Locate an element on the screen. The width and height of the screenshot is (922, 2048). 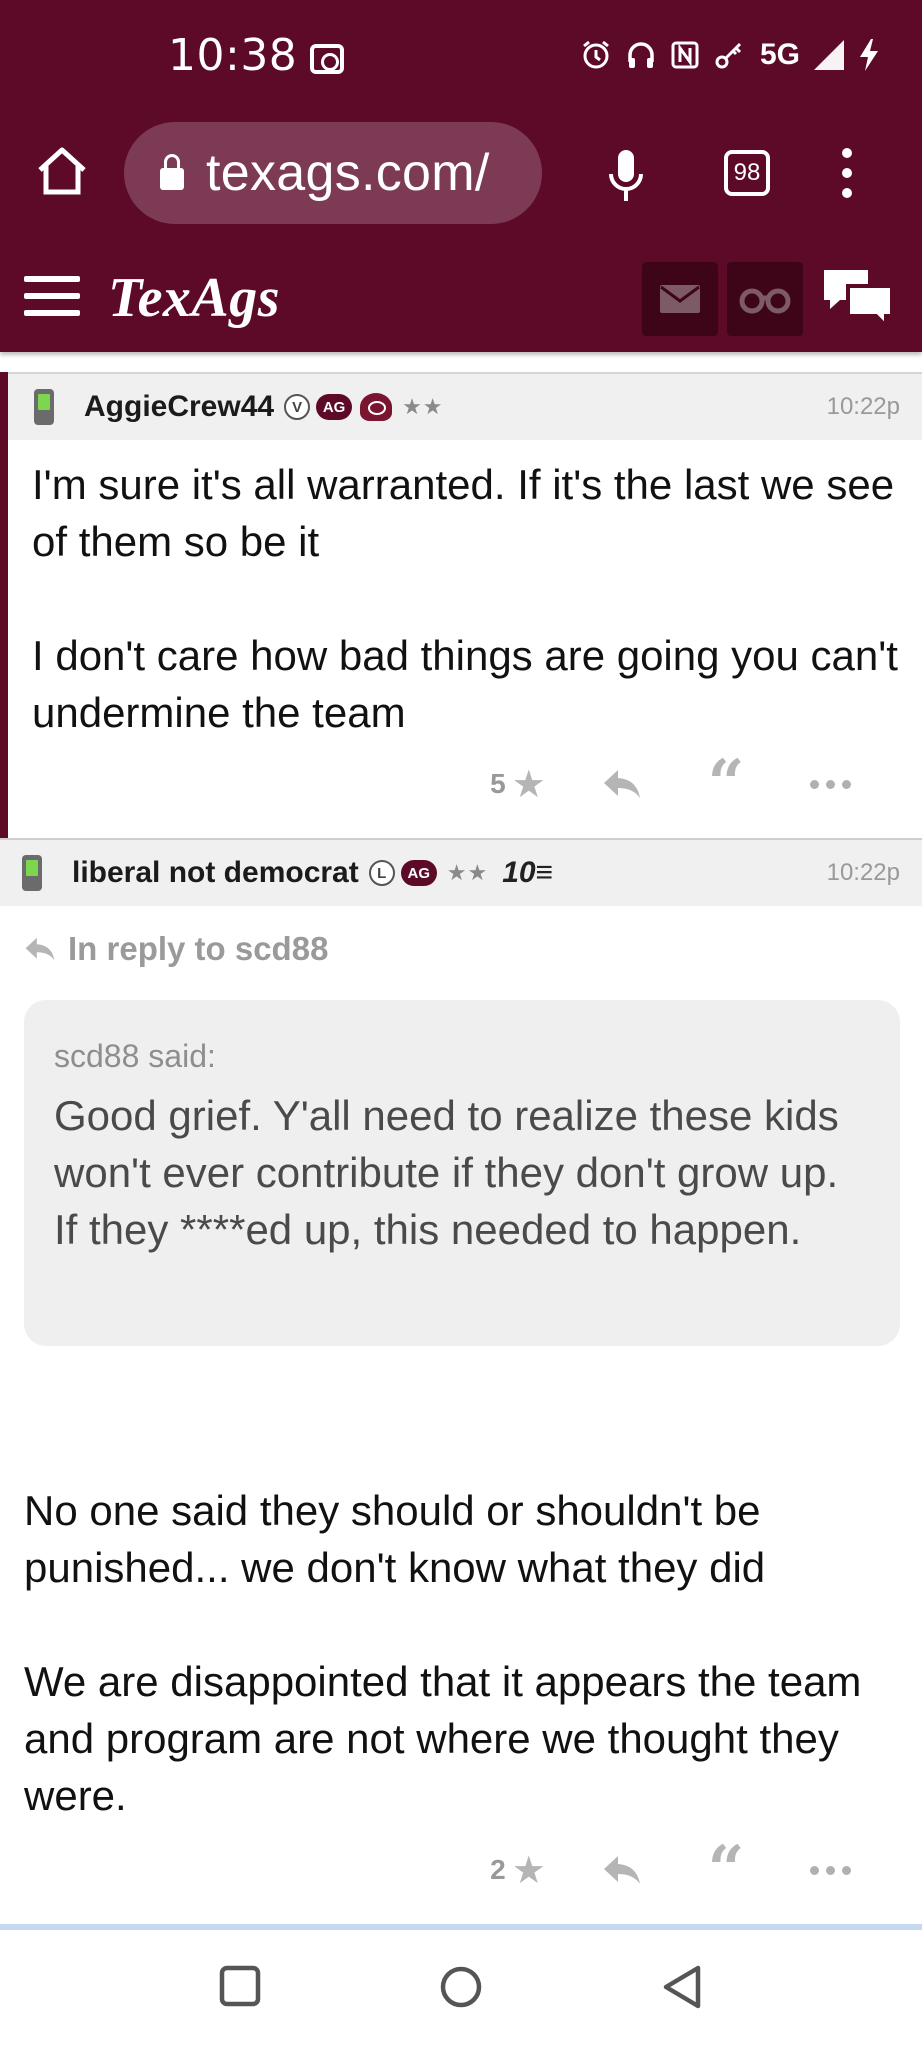
back-icon is located at coordinates (682, 1987).